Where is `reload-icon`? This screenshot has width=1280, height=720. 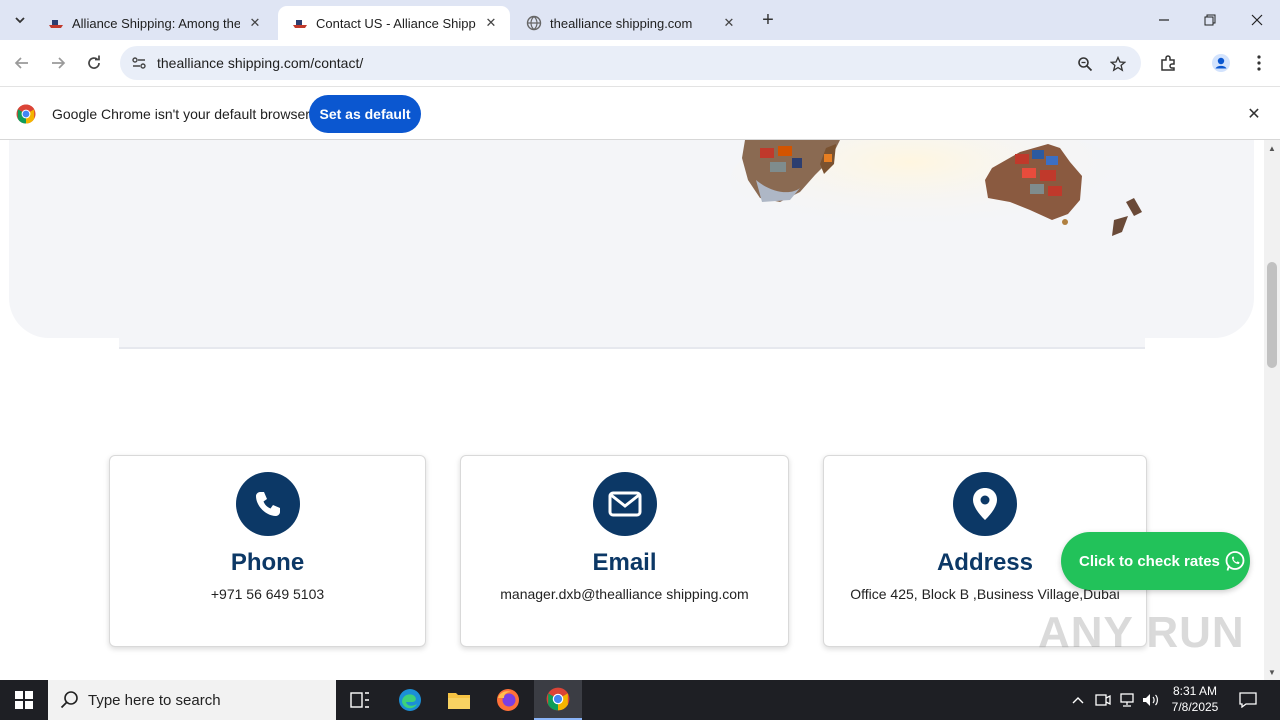 reload-icon is located at coordinates (94, 62).